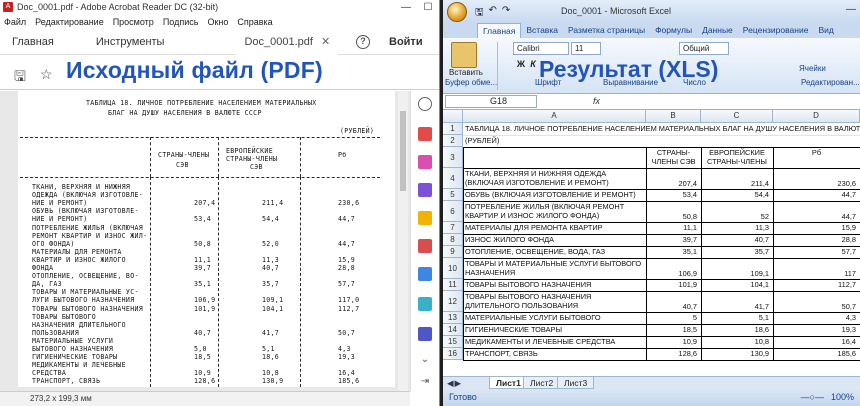 The image size is (860, 406). I want to click on sheet-nav-icons: ◀▶, so click(454, 383).